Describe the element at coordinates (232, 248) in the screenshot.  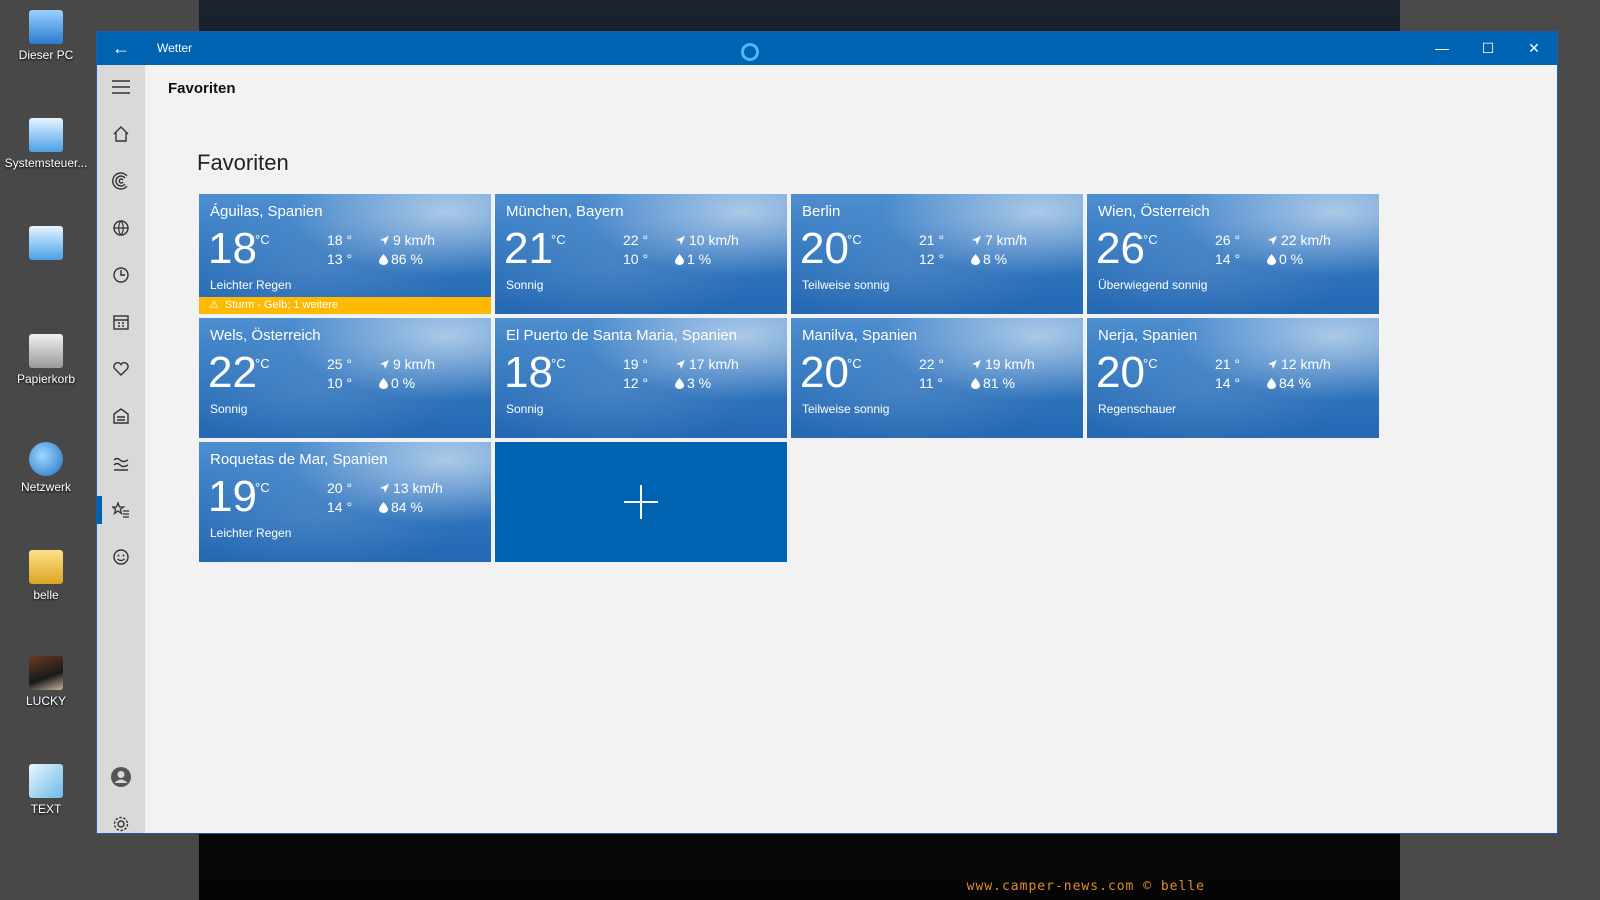
I see `tile-temperature: 18` at that location.